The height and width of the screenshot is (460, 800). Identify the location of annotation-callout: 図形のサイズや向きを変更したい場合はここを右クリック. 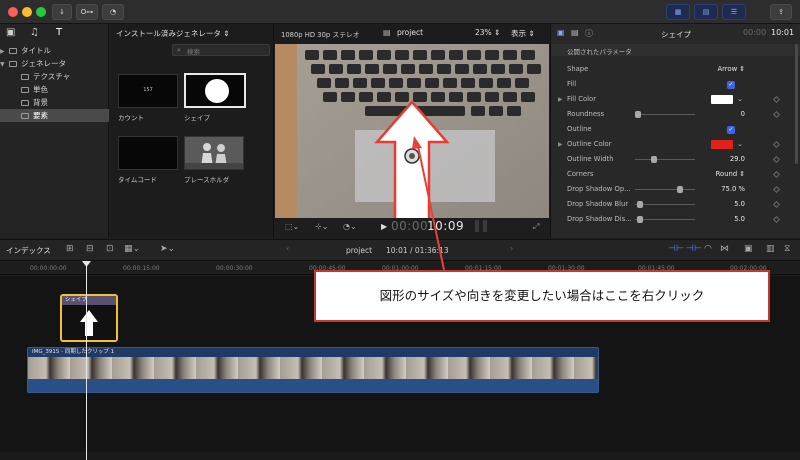
(542, 296).